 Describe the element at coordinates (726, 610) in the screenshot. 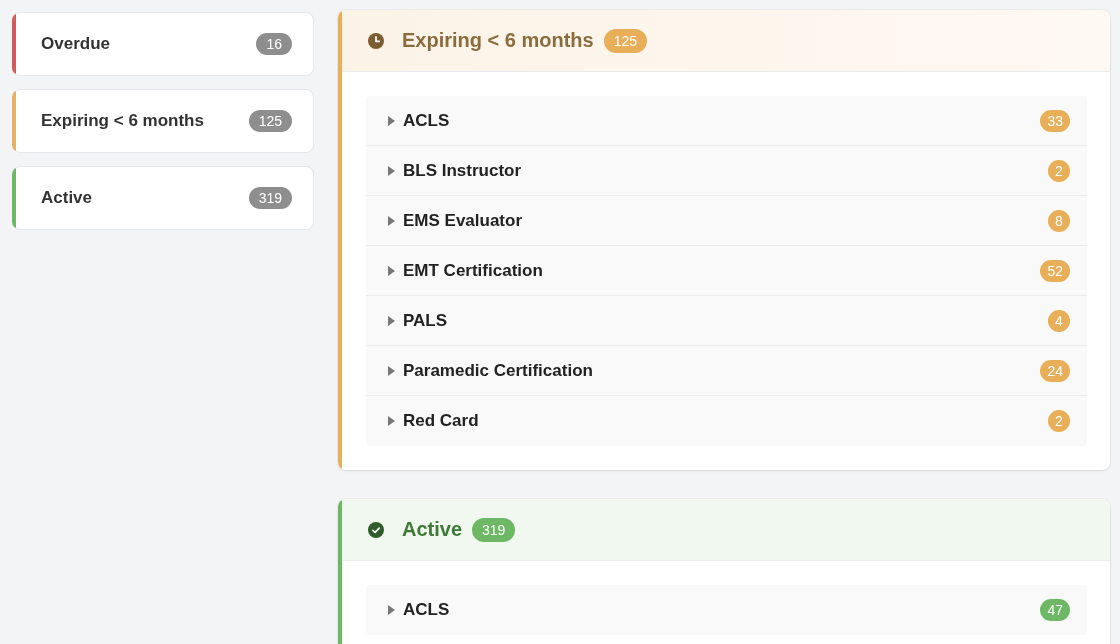

I see `certification-row: ACLS 47` at that location.